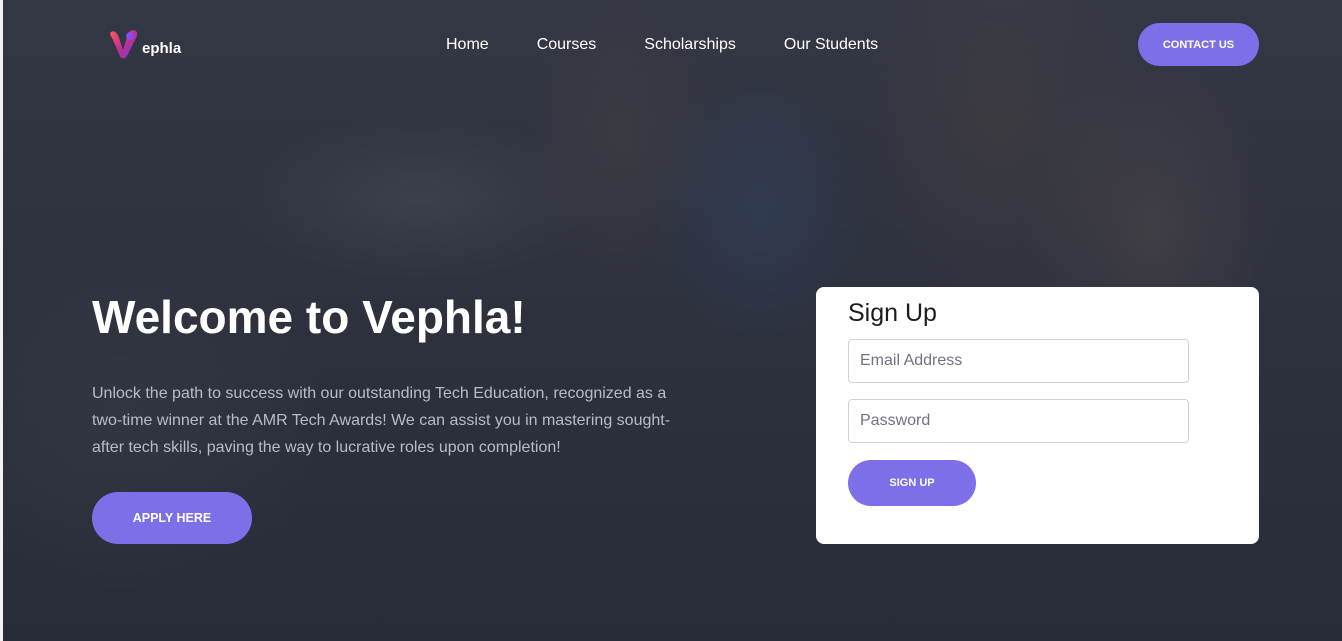 The width and height of the screenshot is (1342, 641). Describe the element at coordinates (1018, 421) in the screenshot. I see `password-field` at that location.